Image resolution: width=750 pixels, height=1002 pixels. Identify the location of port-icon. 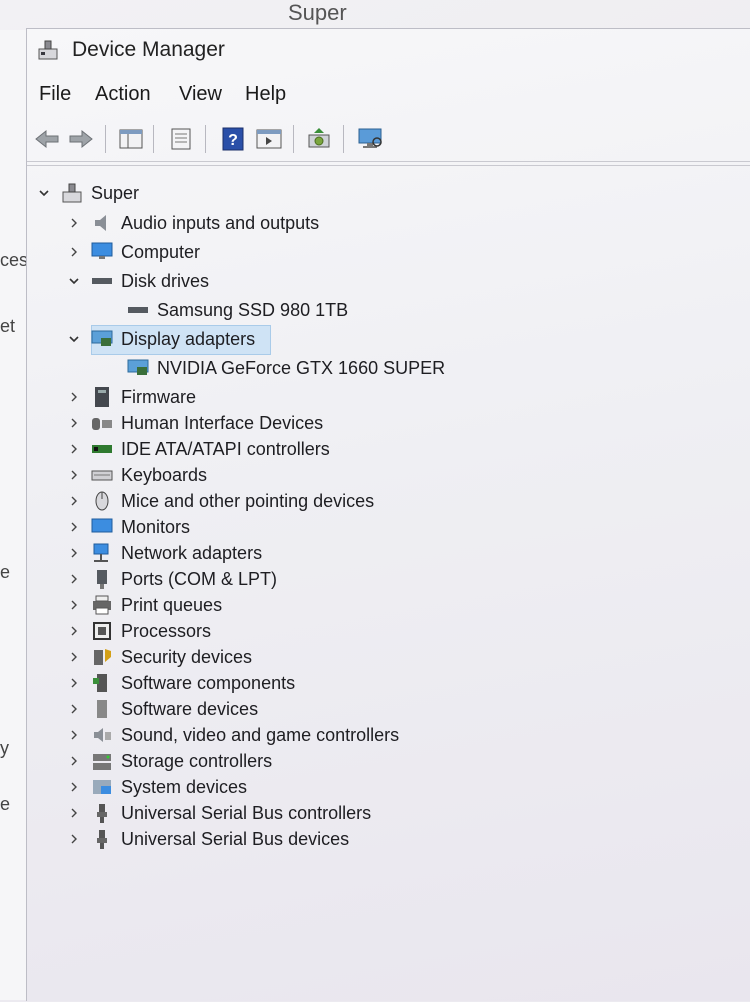
(102, 579).